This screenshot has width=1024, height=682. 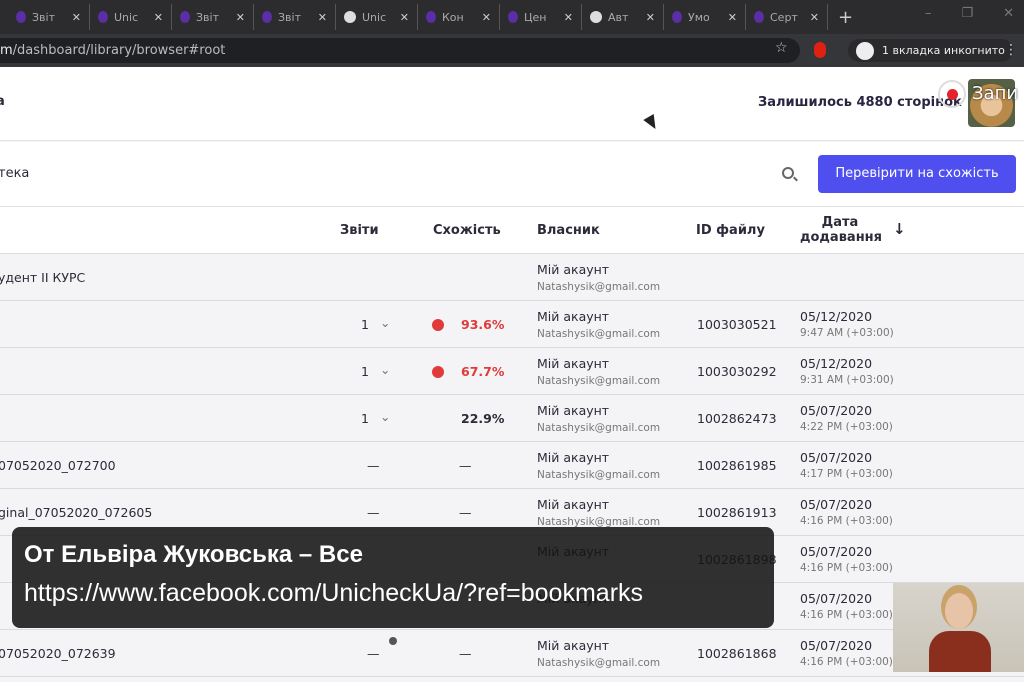 I want to click on browser-menu-icon: ⋮, so click(x=1011, y=50).